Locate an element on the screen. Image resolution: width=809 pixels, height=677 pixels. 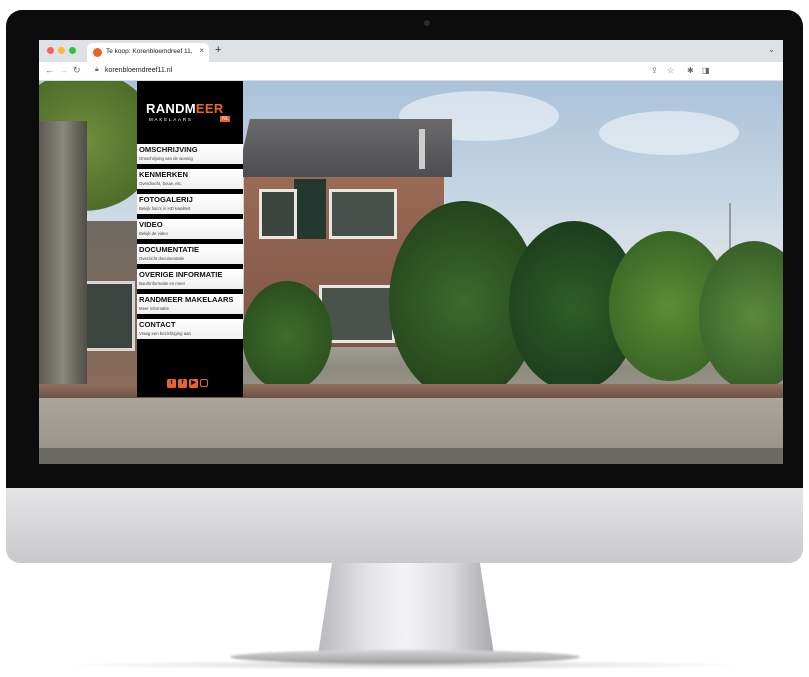
menu-item-subtitle: Vraag een bezichtiging aan is located at coordinates (165, 333).